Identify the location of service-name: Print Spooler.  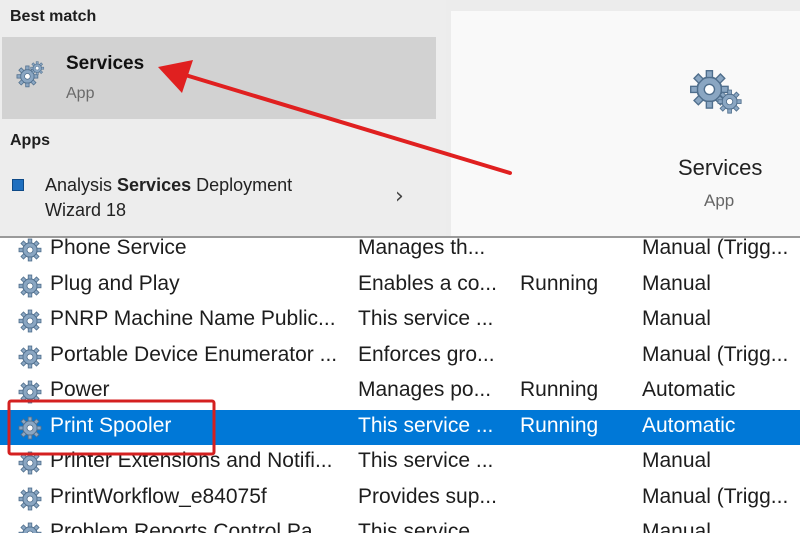
(111, 425).